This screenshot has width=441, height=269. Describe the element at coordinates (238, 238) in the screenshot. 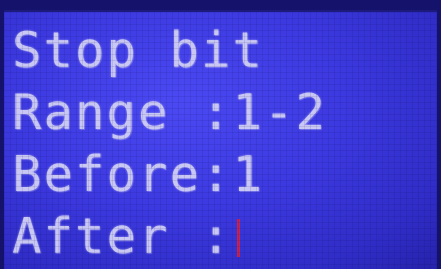

I see `input-cursor` at that location.